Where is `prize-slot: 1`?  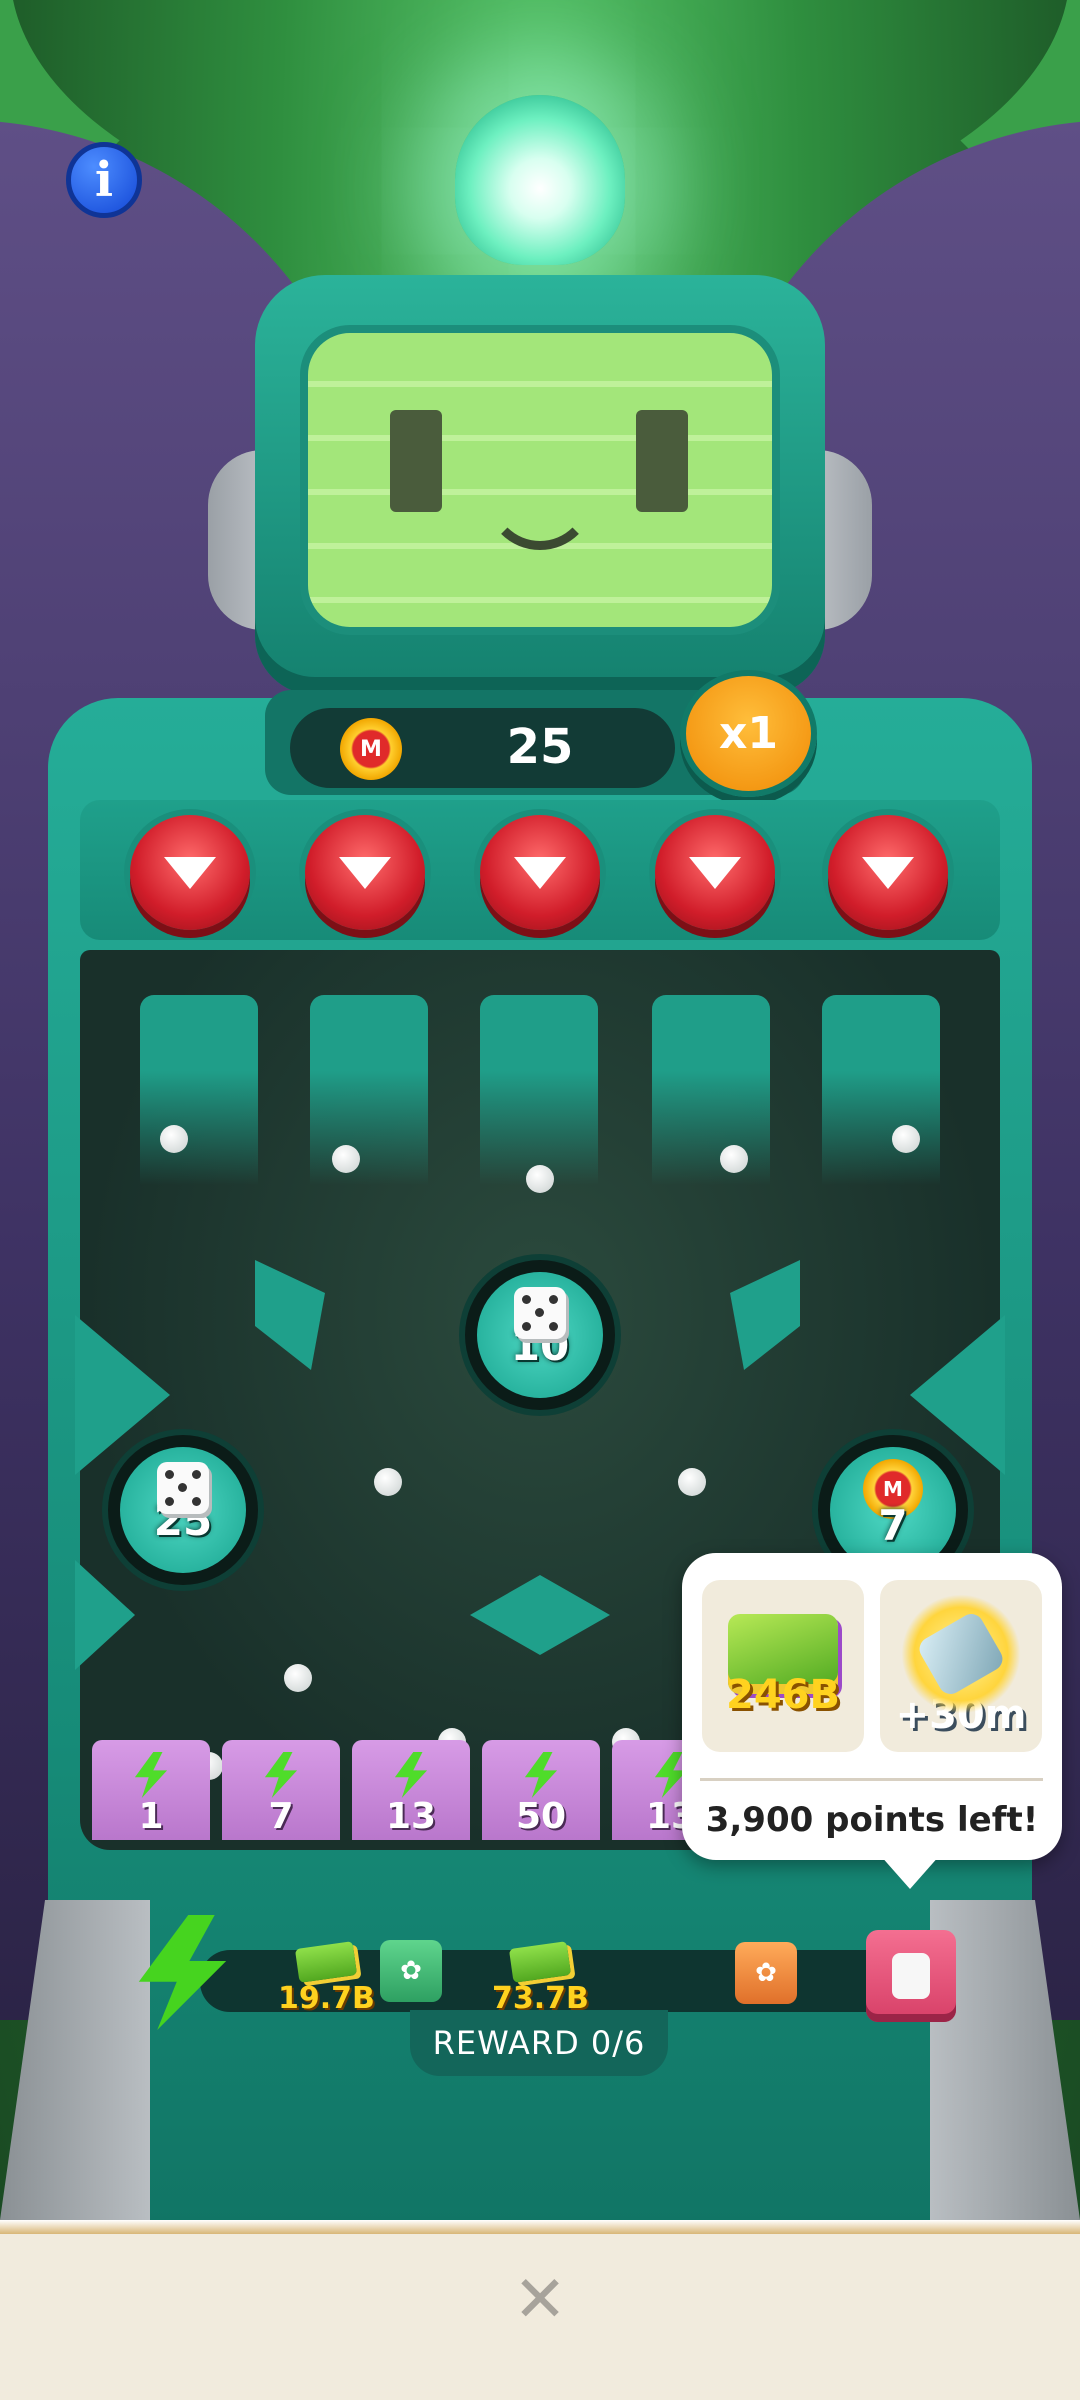 prize-slot: 1 is located at coordinates (151, 1790).